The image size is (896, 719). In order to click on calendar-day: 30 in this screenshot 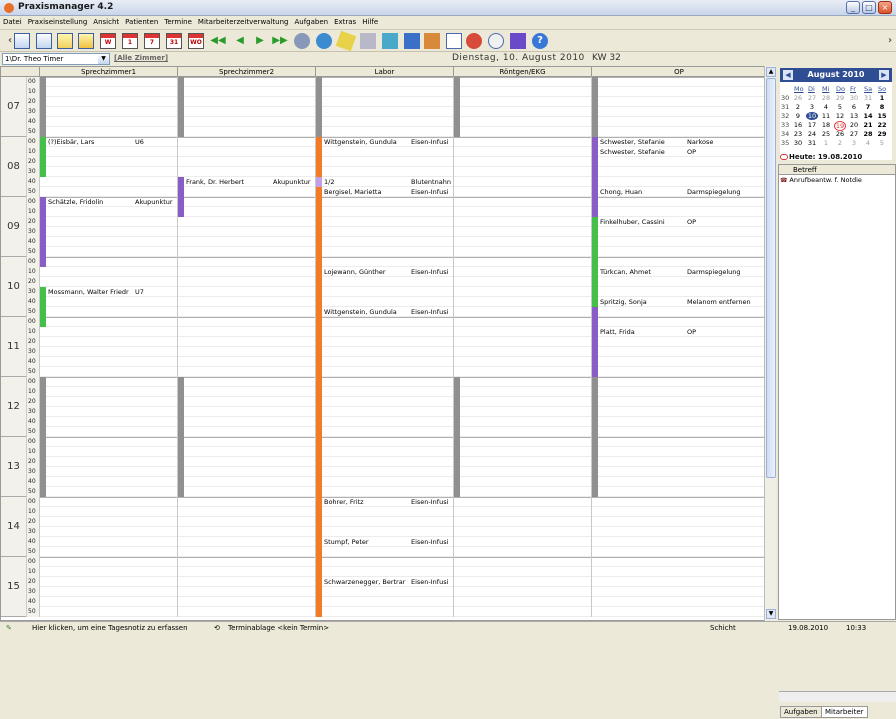, I will do `click(854, 98)`.